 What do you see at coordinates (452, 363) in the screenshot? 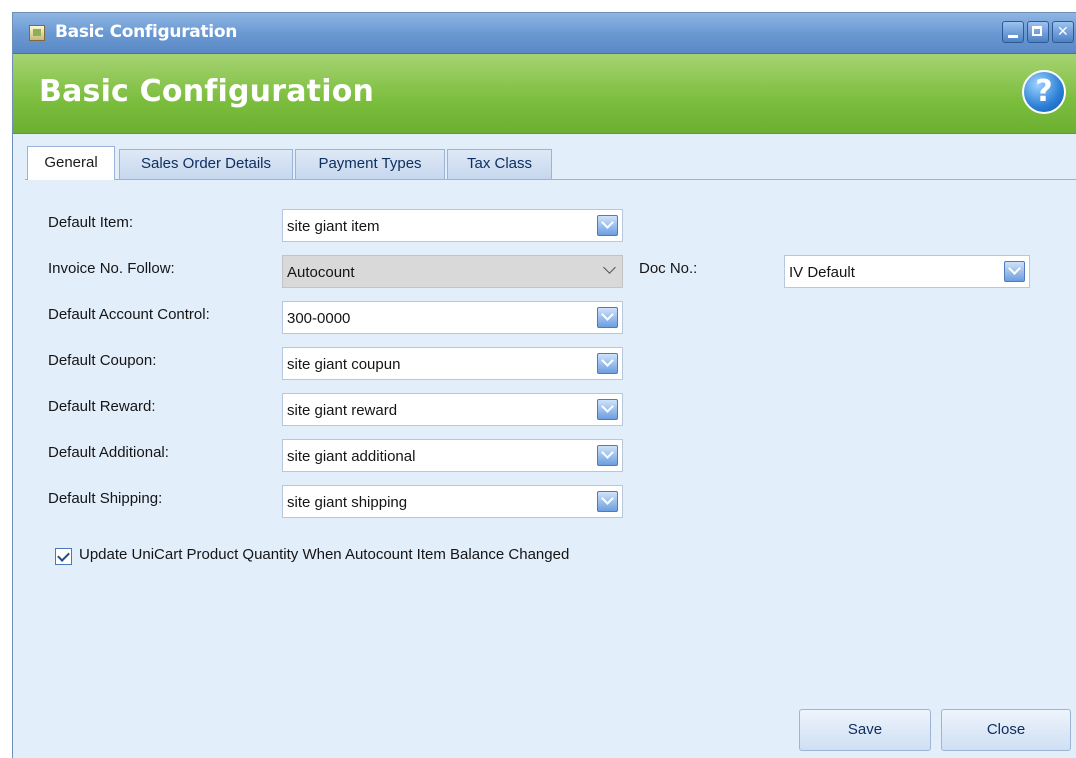
I see `default-coupon-select: site giant coupun` at bounding box center [452, 363].